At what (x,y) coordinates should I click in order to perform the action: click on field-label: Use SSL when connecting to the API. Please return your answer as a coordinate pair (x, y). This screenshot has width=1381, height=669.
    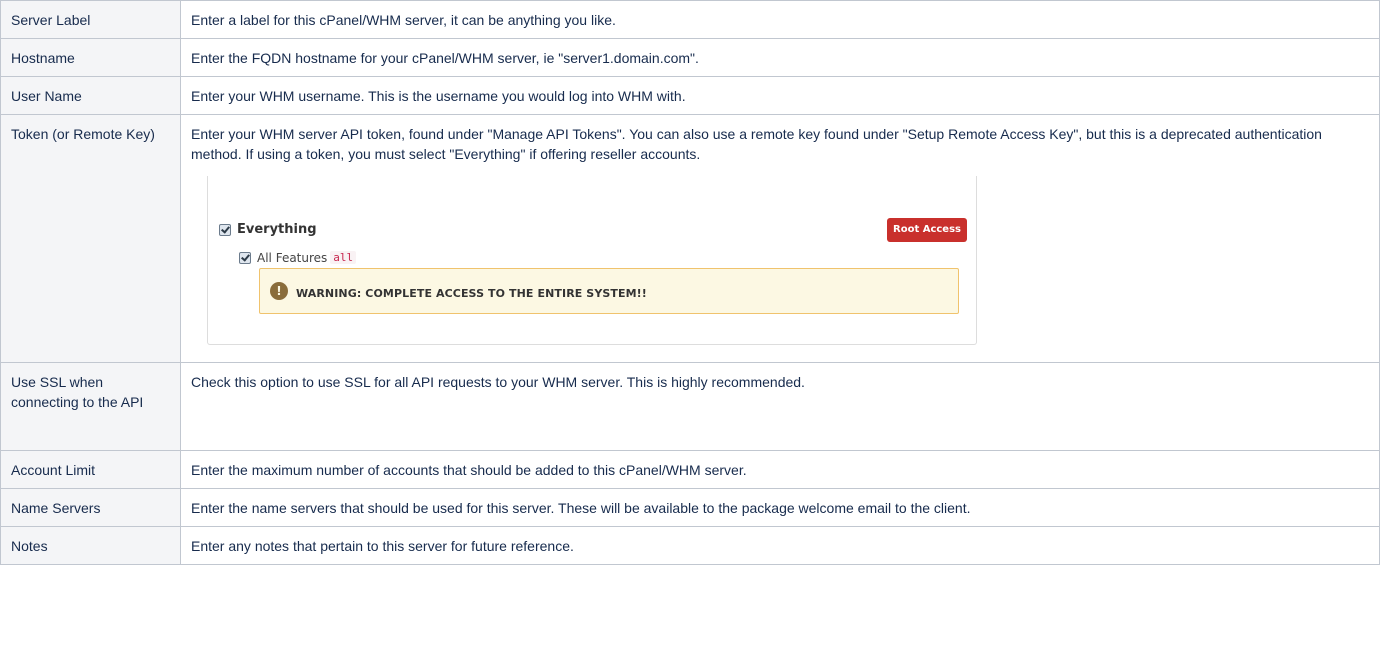
    Looking at the image, I should click on (90, 406).